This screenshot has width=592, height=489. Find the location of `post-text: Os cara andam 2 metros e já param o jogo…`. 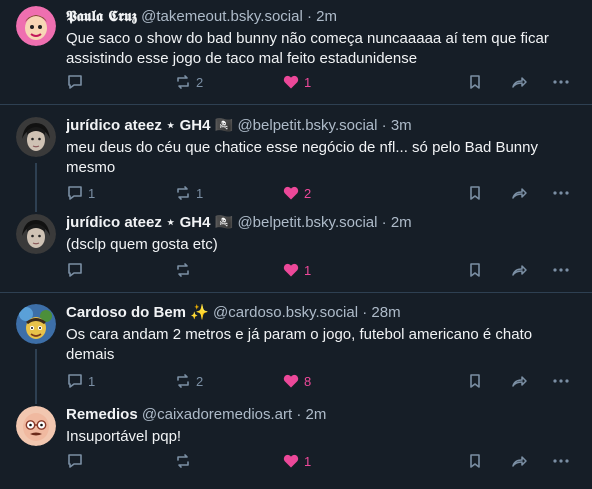

post-text: Os cara andam 2 metros e já param o jogo… is located at coordinates (299, 344).